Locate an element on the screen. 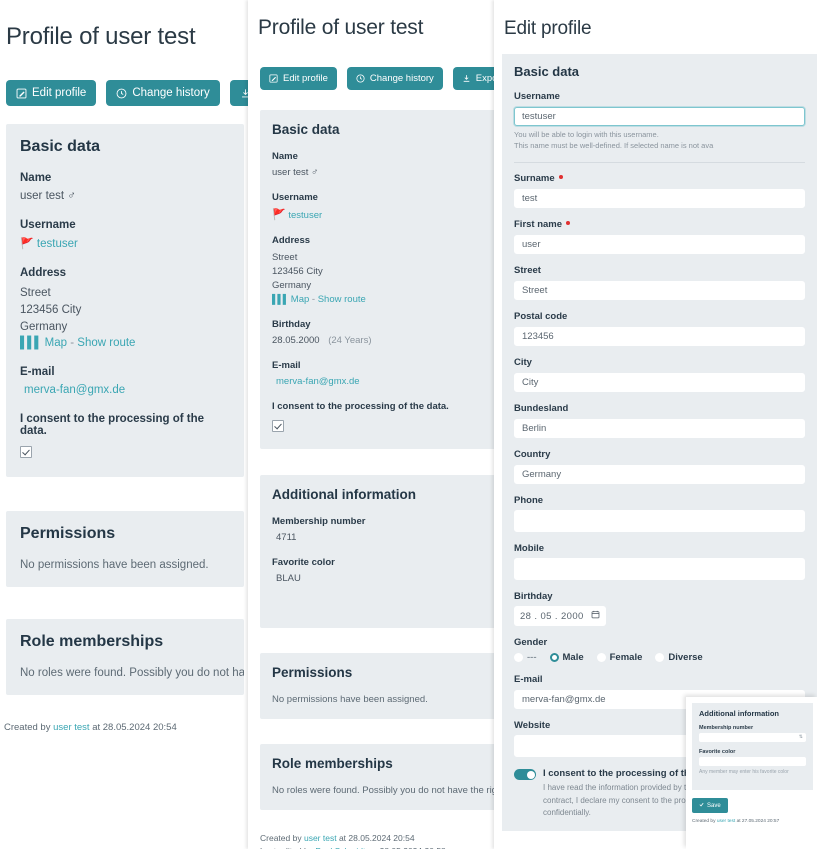  required-dot-icon is located at coordinates (560, 176).